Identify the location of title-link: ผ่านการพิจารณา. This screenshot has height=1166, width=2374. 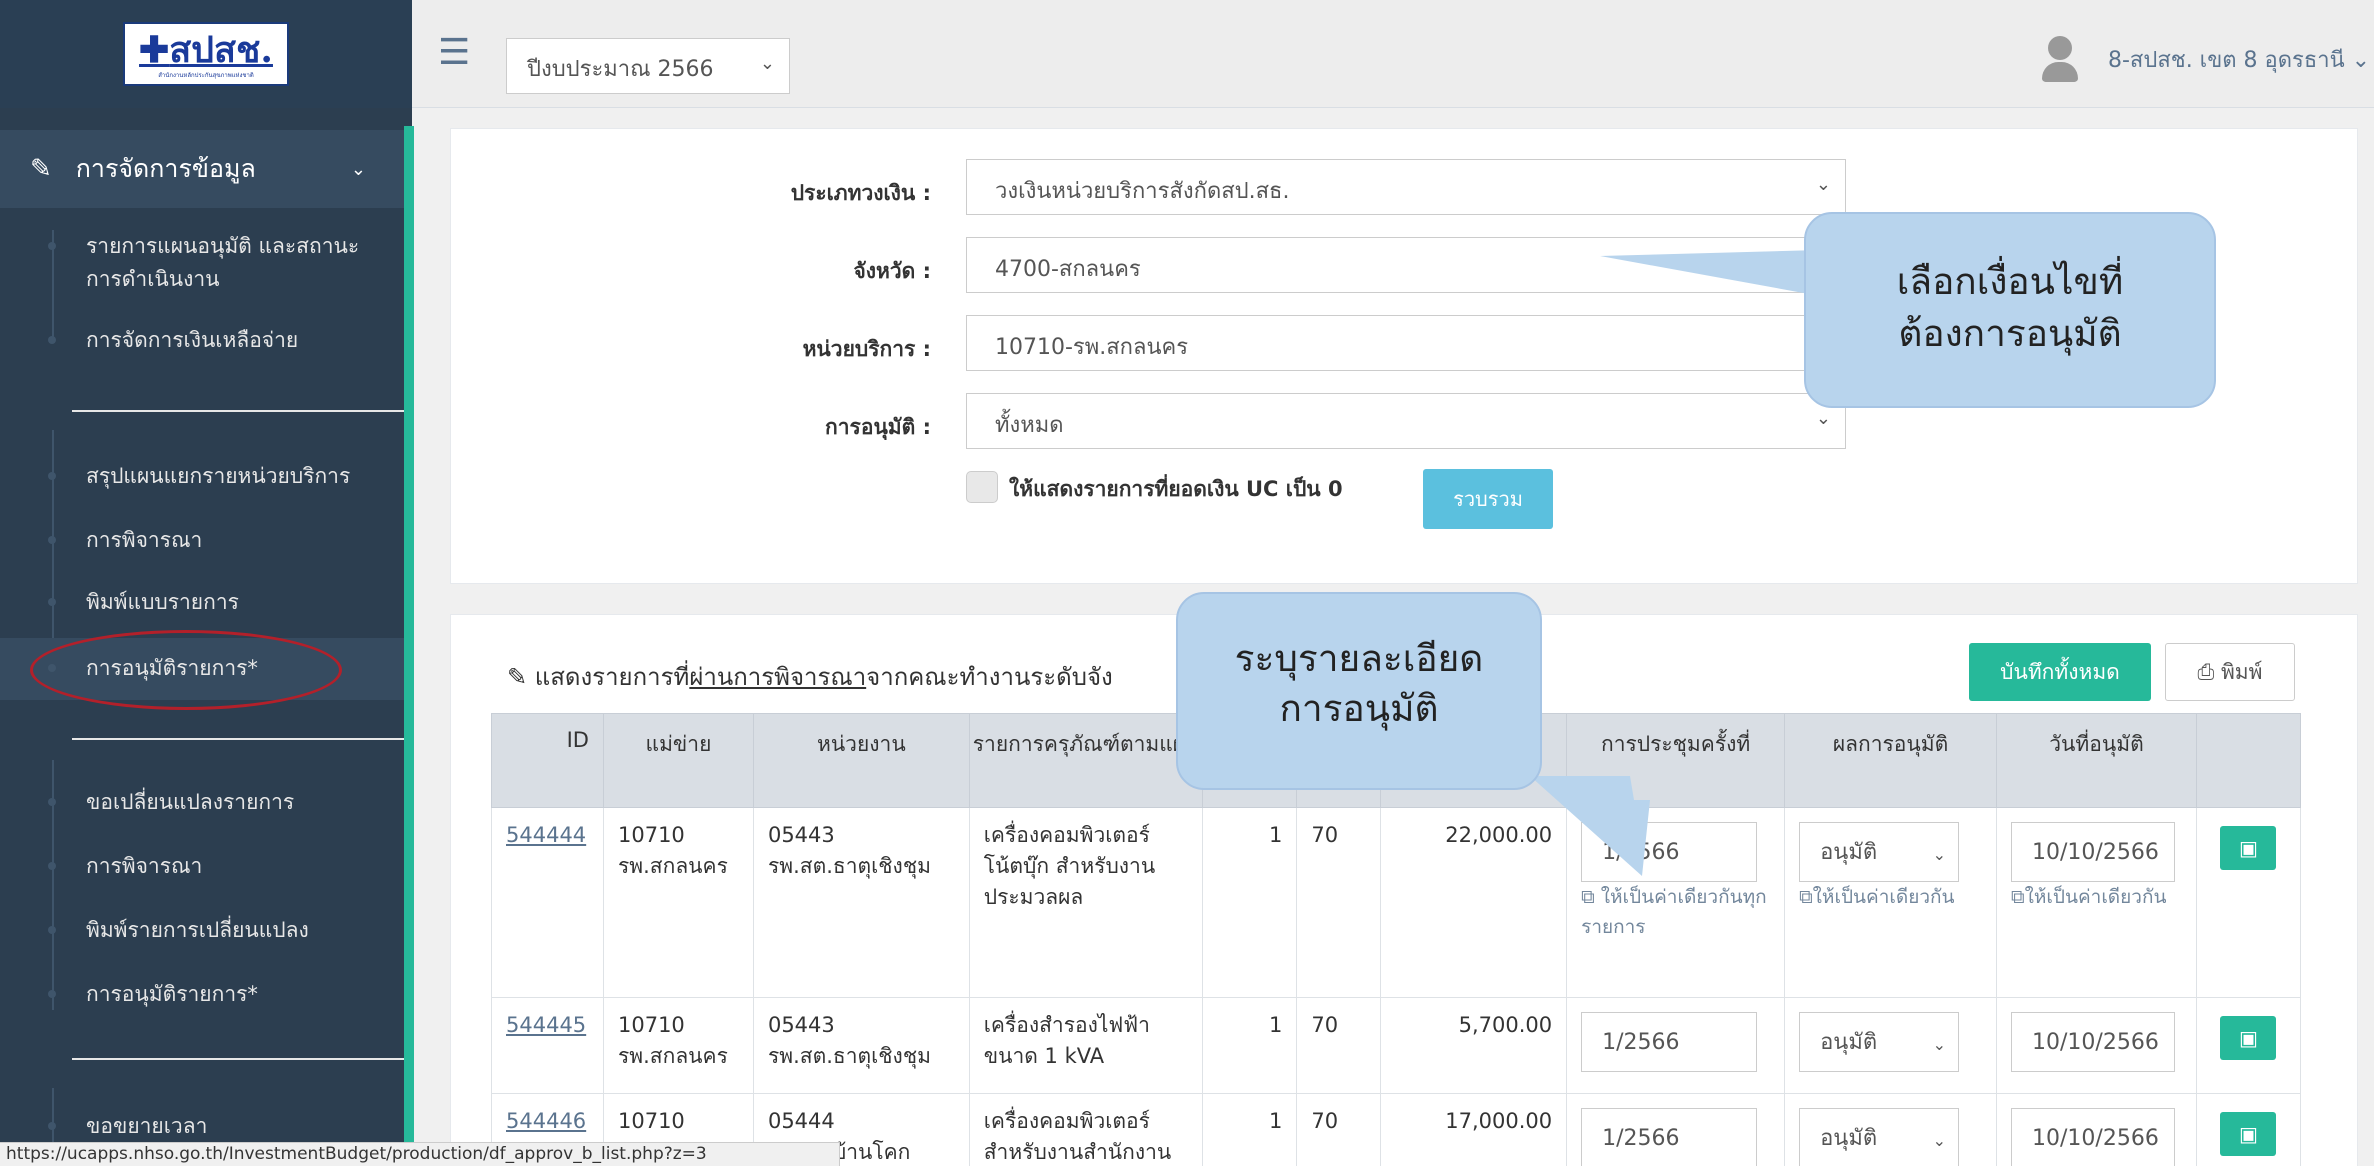
(777, 677).